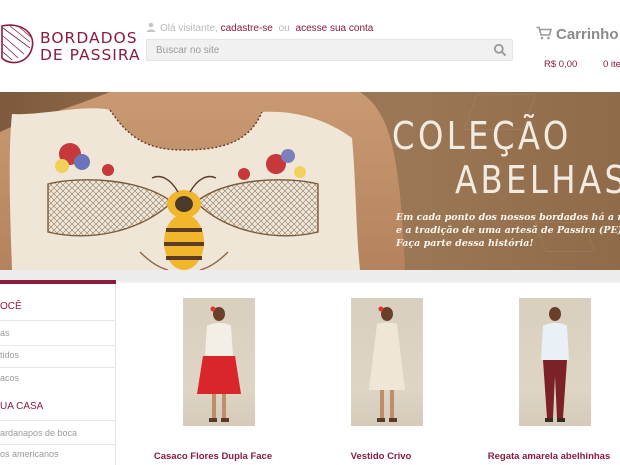 The image size is (620, 465). I want to click on greeting-text: Olá visitante,, so click(189, 28).